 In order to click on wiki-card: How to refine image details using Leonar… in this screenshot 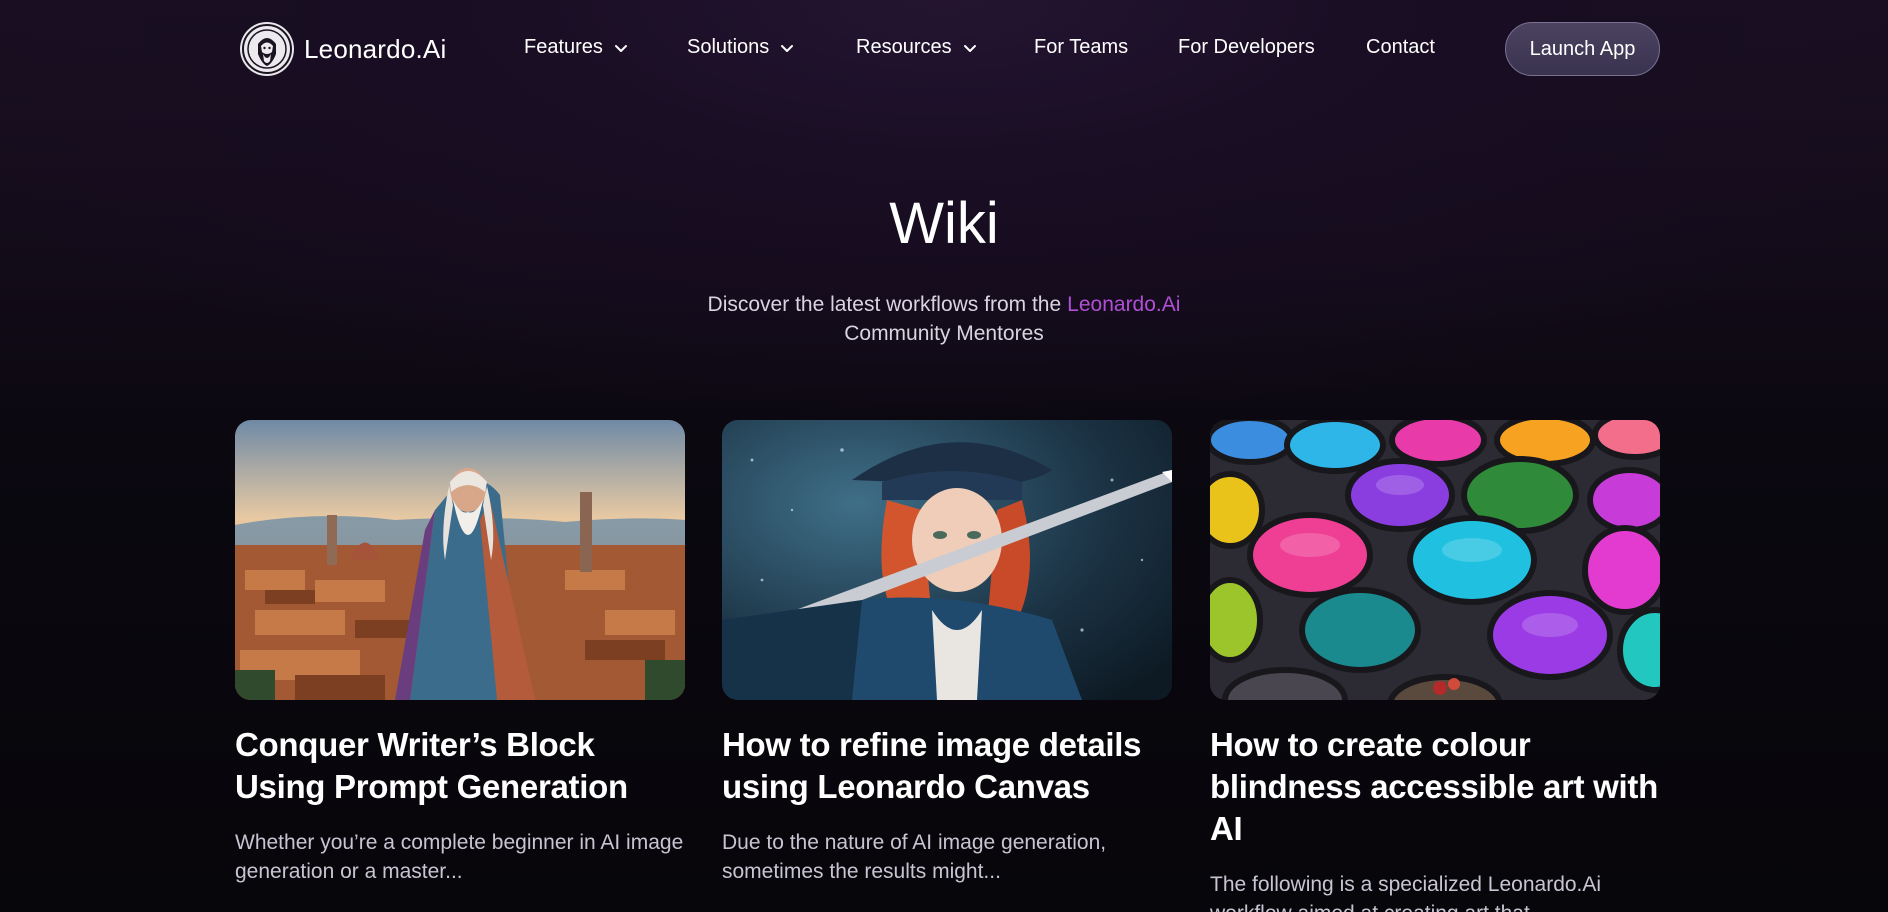, I will do `click(947, 653)`.